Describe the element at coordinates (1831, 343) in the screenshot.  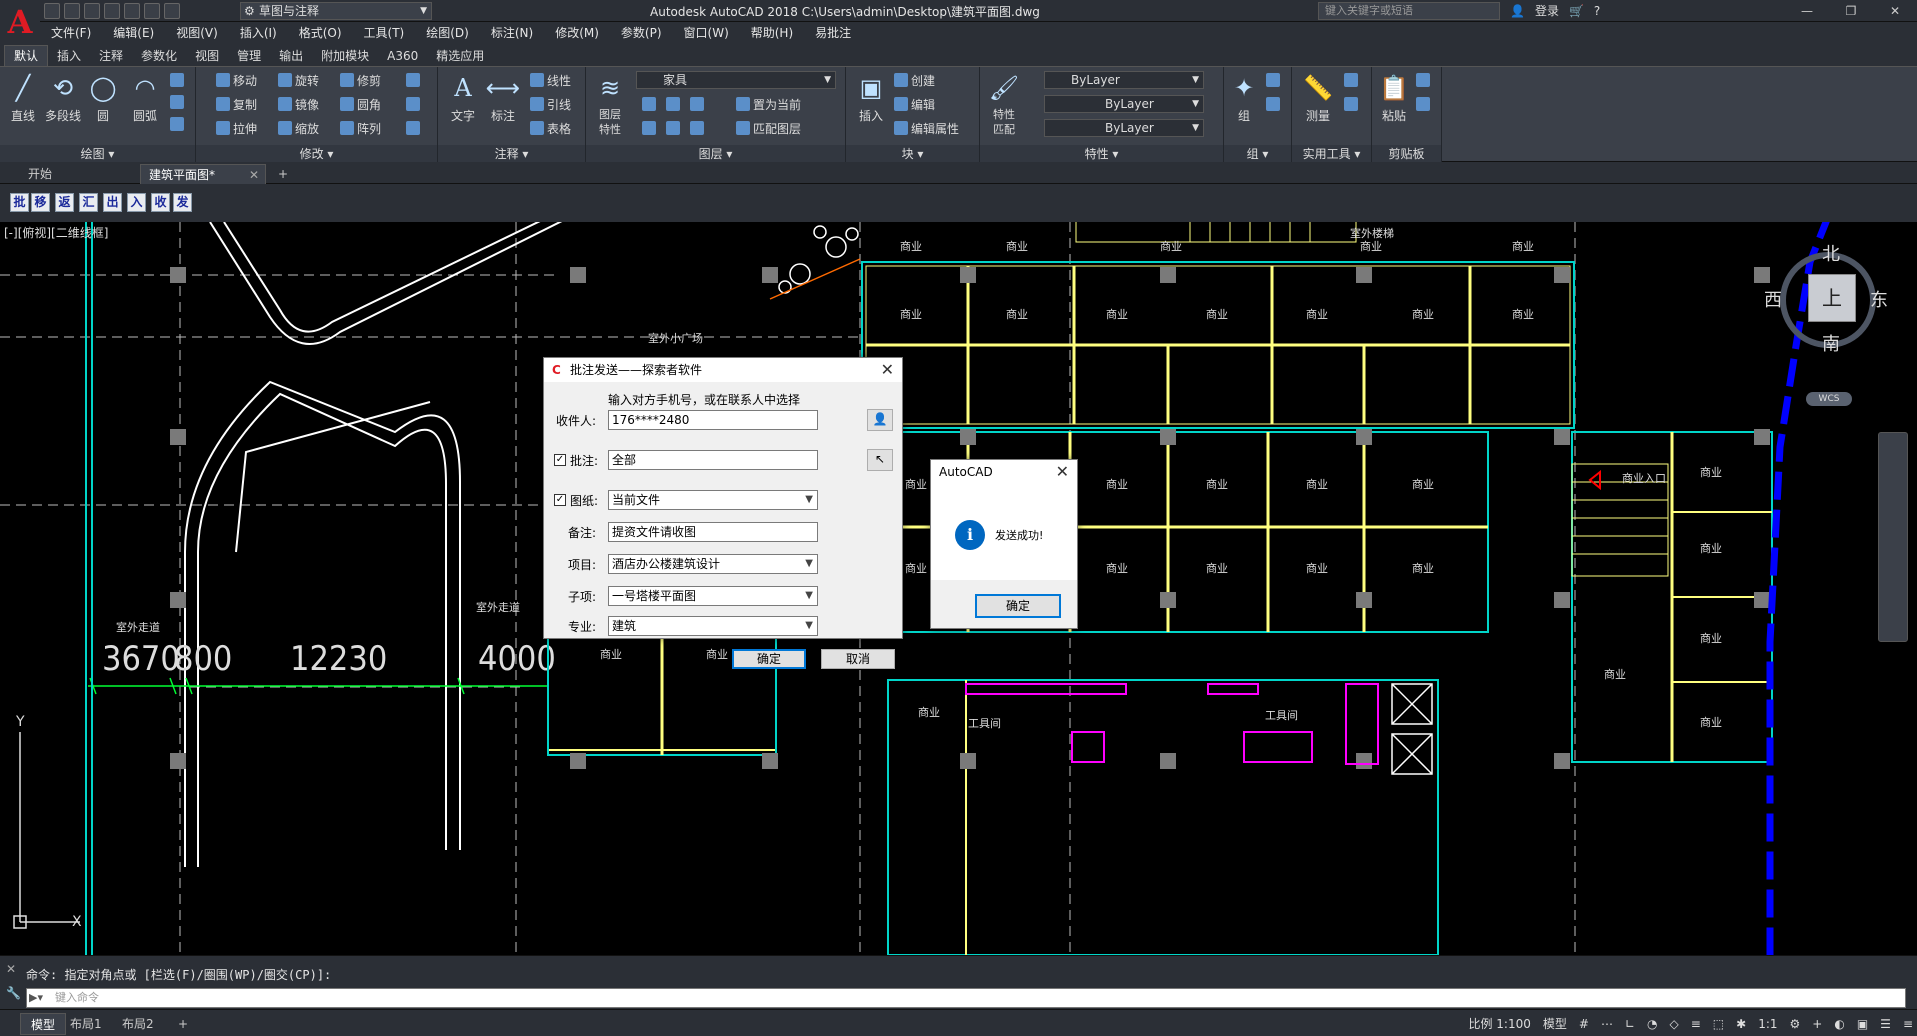
I see `compass-south: 南` at that location.